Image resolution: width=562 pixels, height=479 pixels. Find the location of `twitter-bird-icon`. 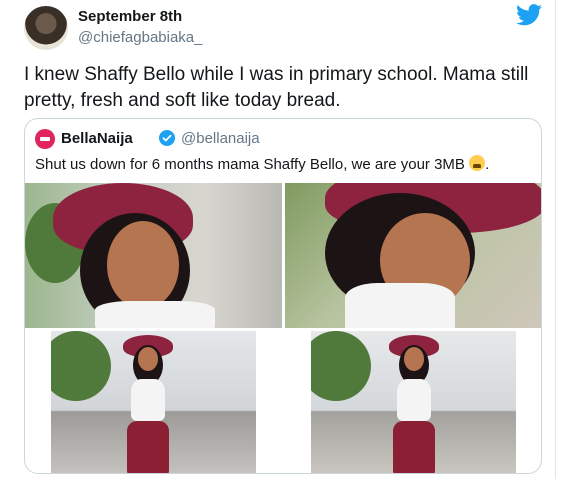

twitter-bird-icon is located at coordinates (529, 15).